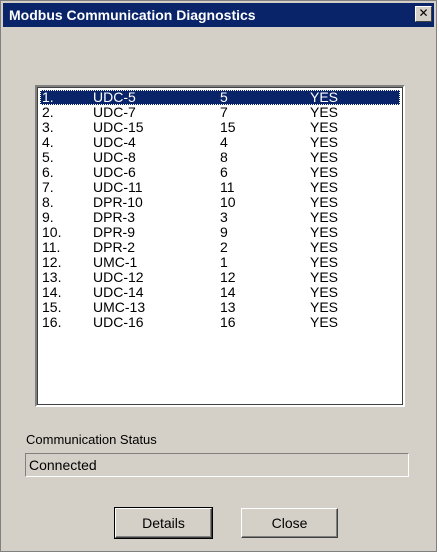 The width and height of the screenshot is (439, 554). I want to click on device-name: UDC-5, so click(114, 97).